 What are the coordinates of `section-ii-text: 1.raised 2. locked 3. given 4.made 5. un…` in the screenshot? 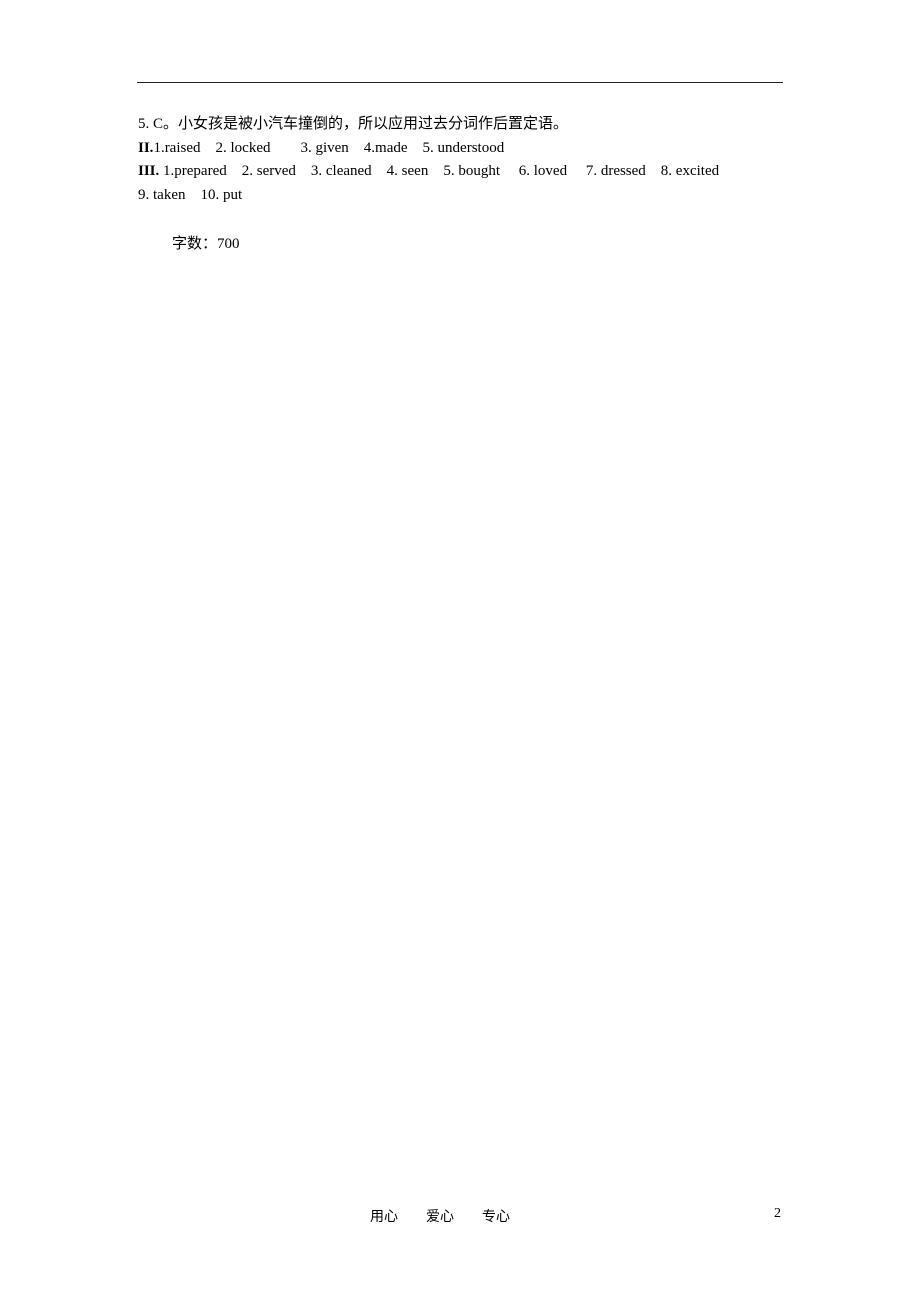 It's located at (329, 147).